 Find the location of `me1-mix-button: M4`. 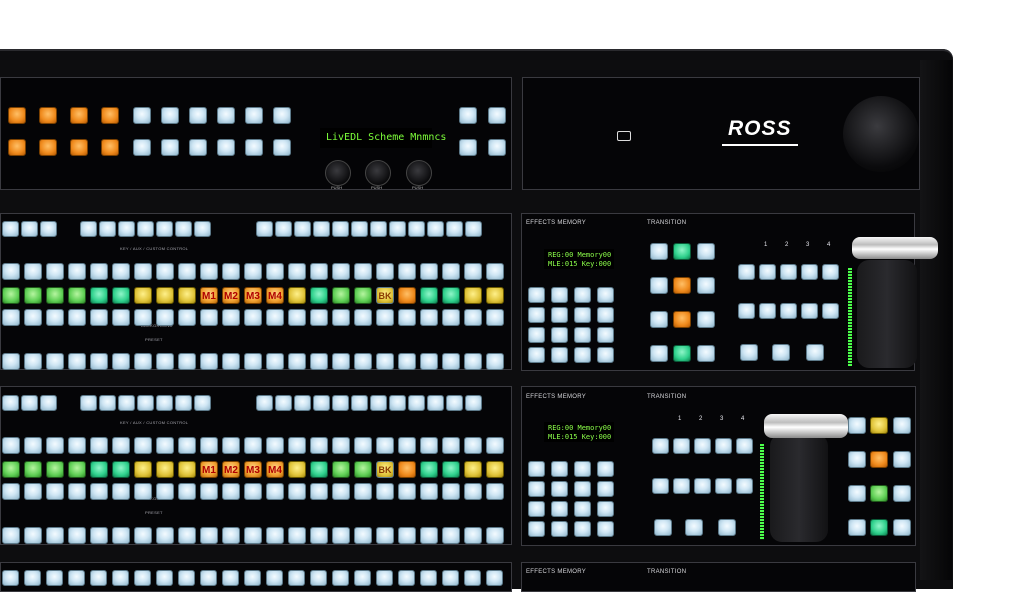

me1-mix-button: M4 is located at coordinates (275, 295).